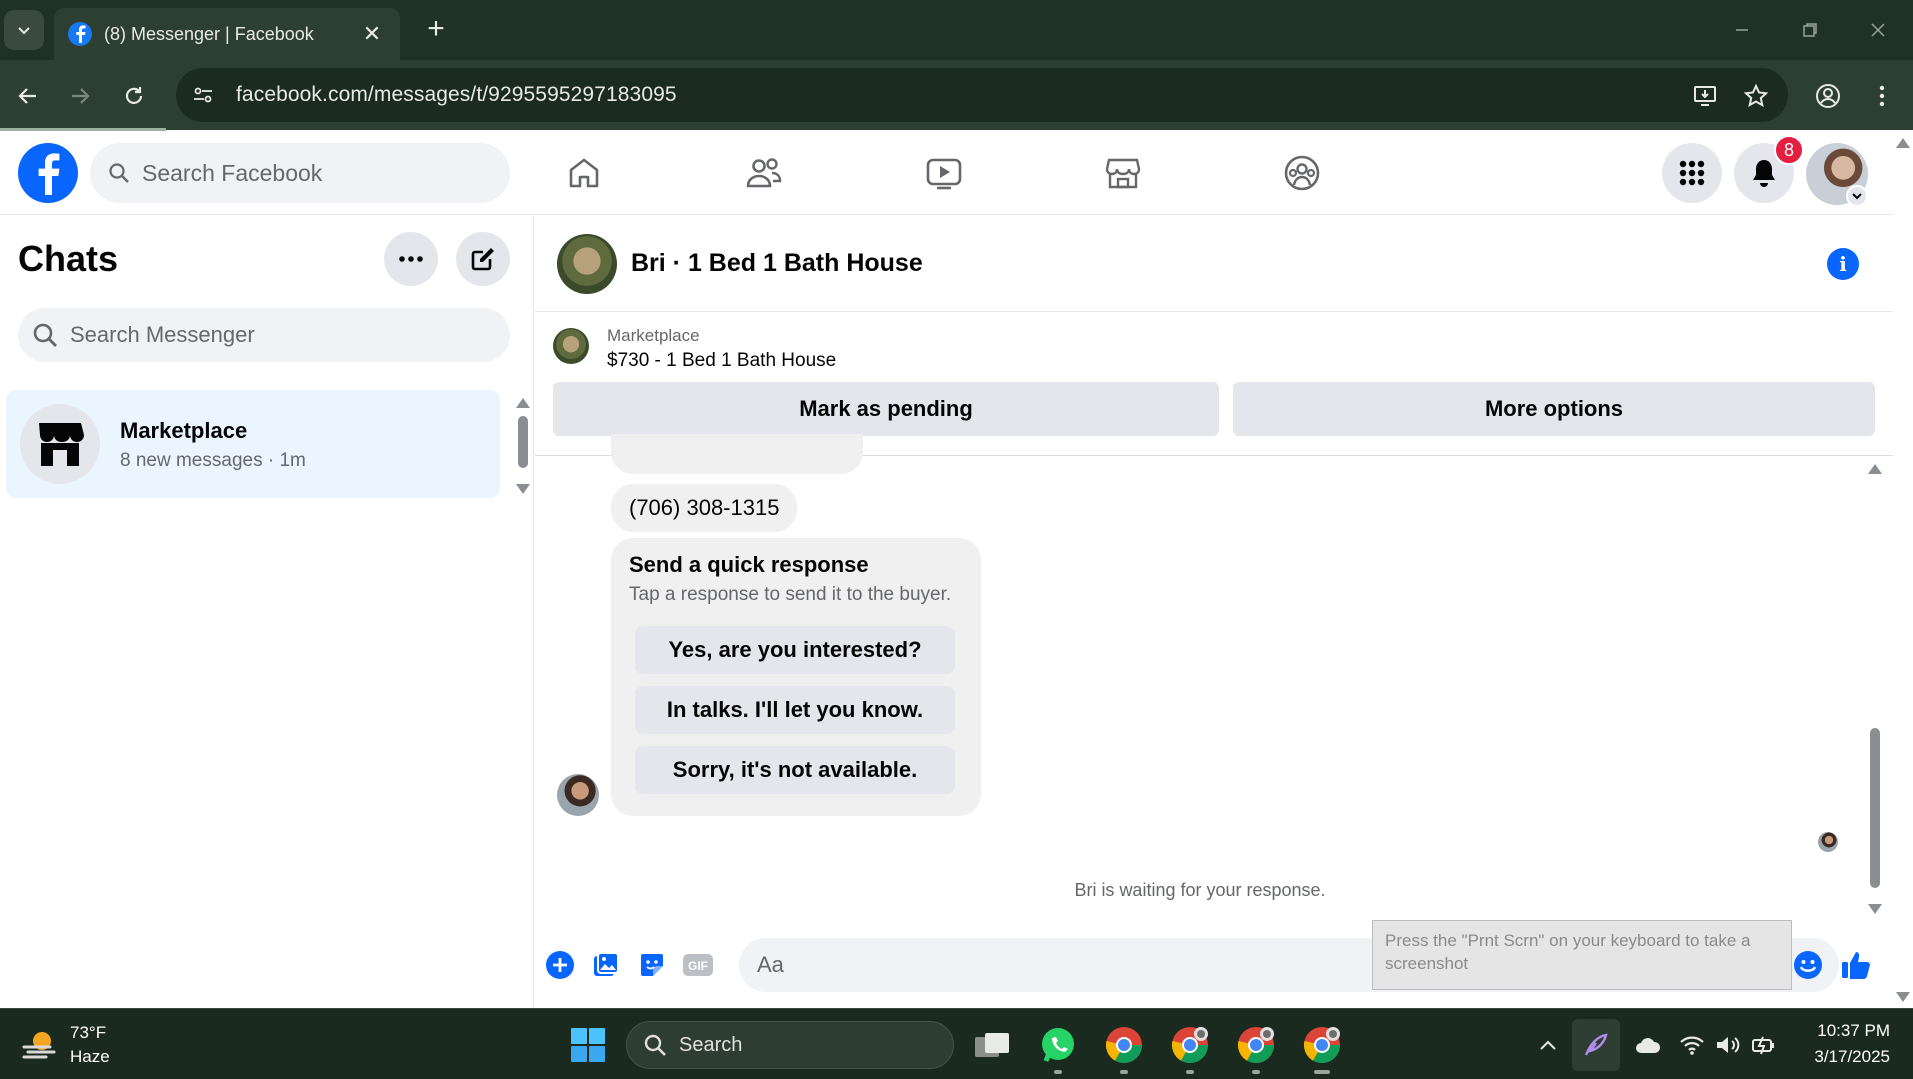 This screenshot has width=1913, height=1079. Describe the element at coordinates (1875, 909) in the screenshot. I see `conversation-scroll-down` at that location.